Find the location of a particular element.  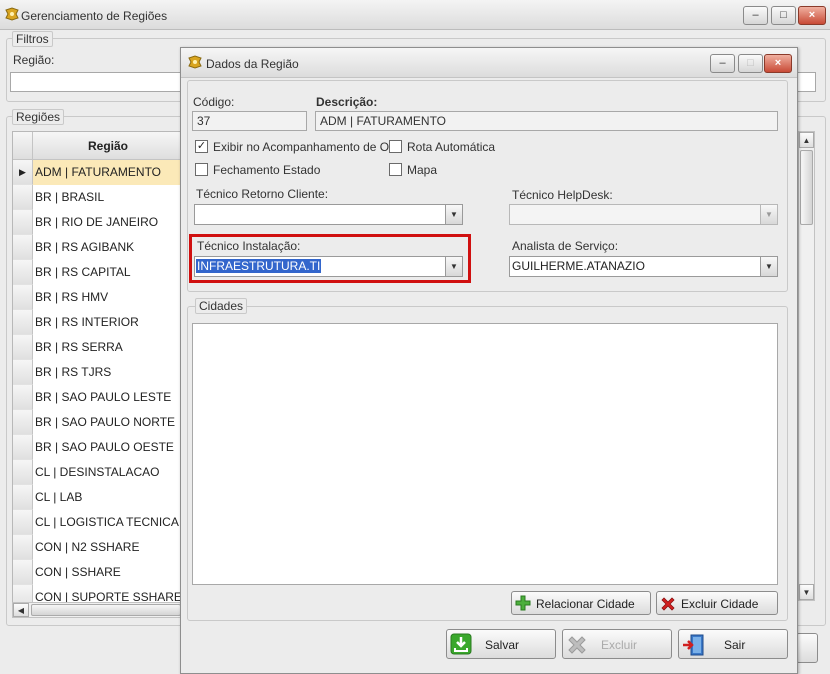

tecnico-helpdesk-combo: ▼ is located at coordinates (643, 214).